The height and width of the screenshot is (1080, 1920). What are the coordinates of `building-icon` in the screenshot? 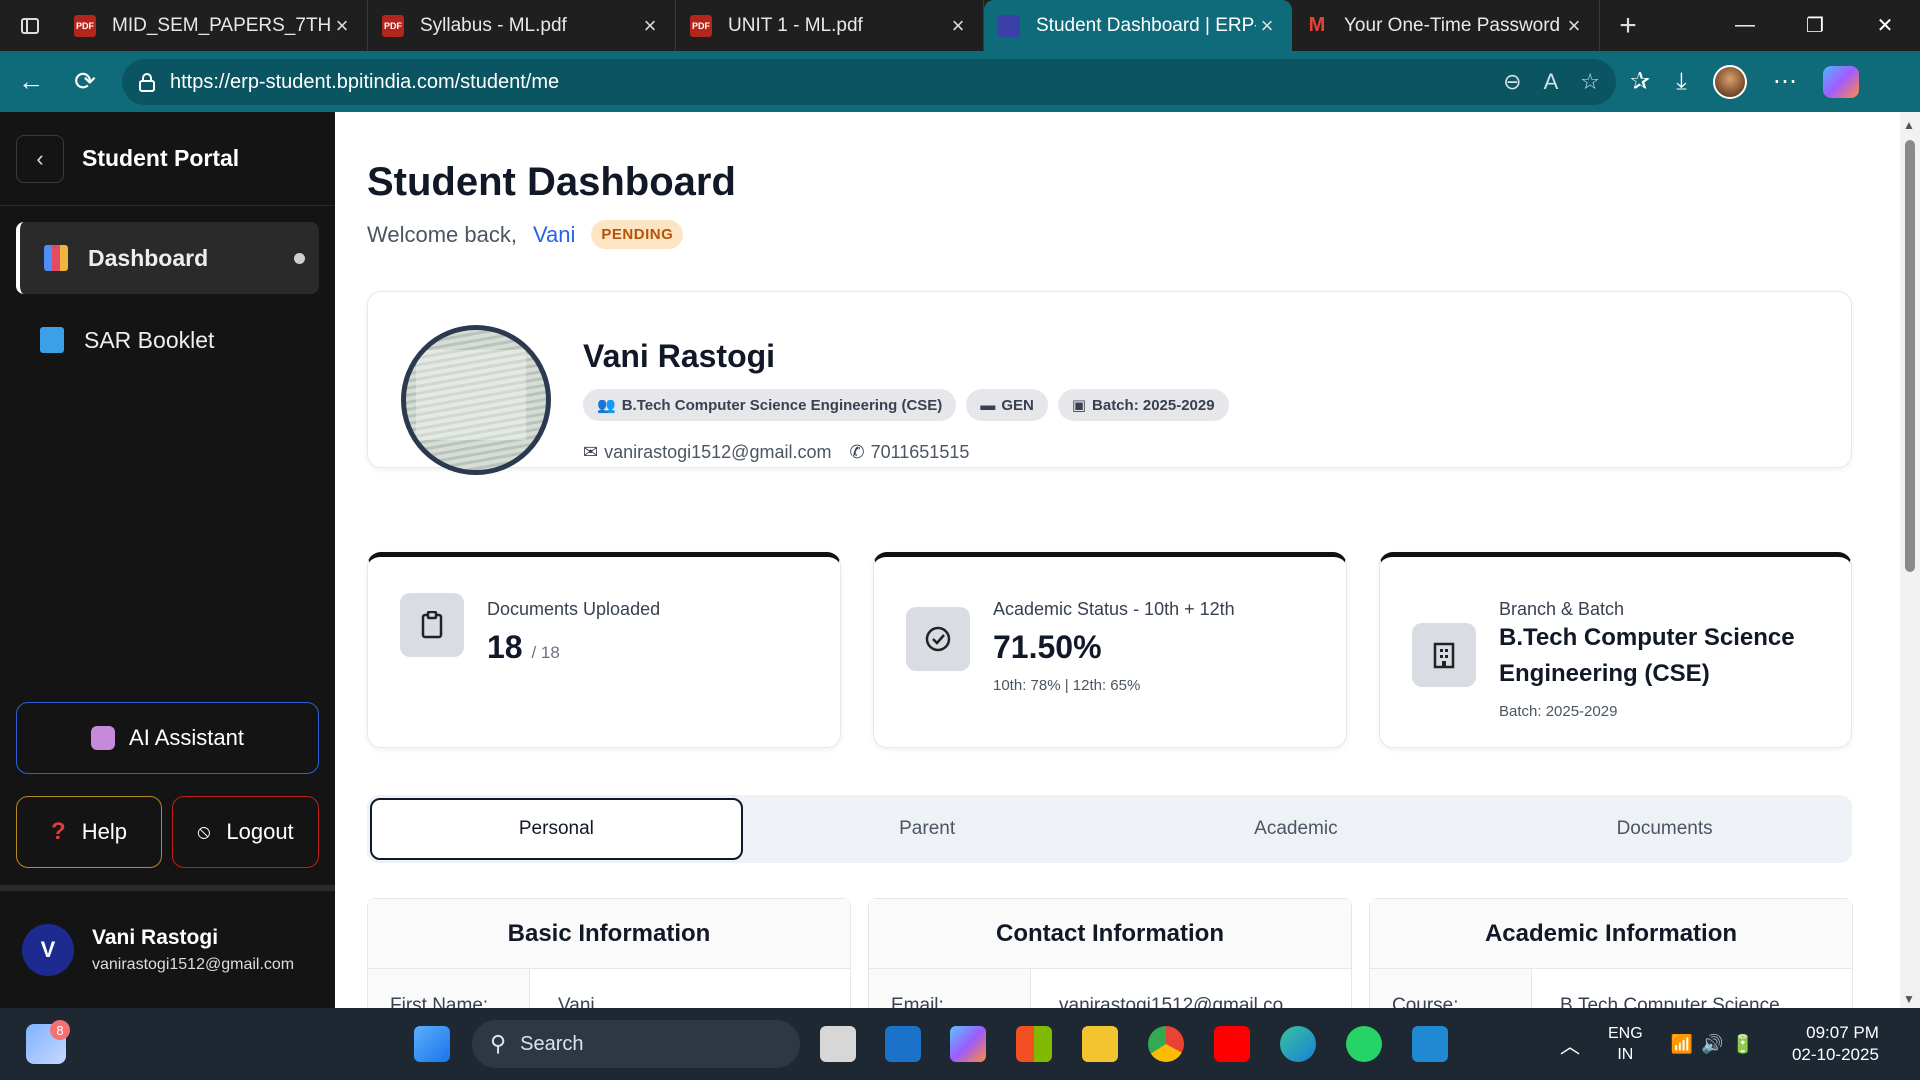 It's located at (1444, 655).